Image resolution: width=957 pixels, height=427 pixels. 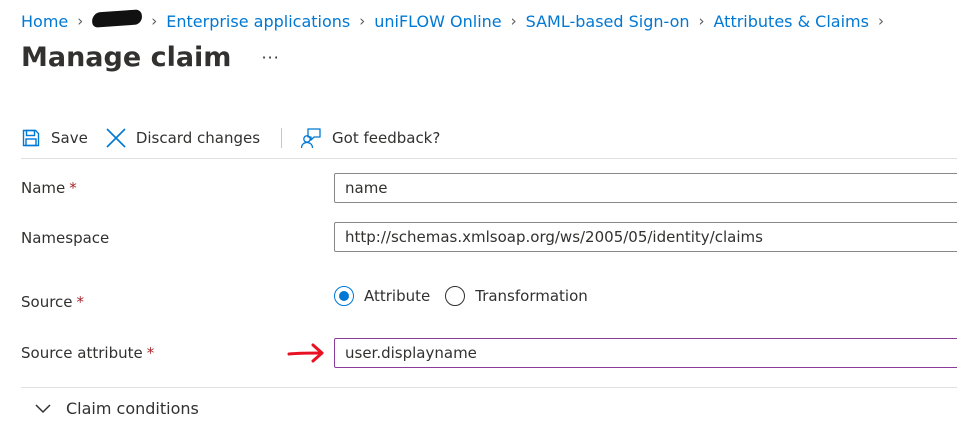 I want to click on source-attribute-dropdown: user.displayname, so click(x=645, y=353).